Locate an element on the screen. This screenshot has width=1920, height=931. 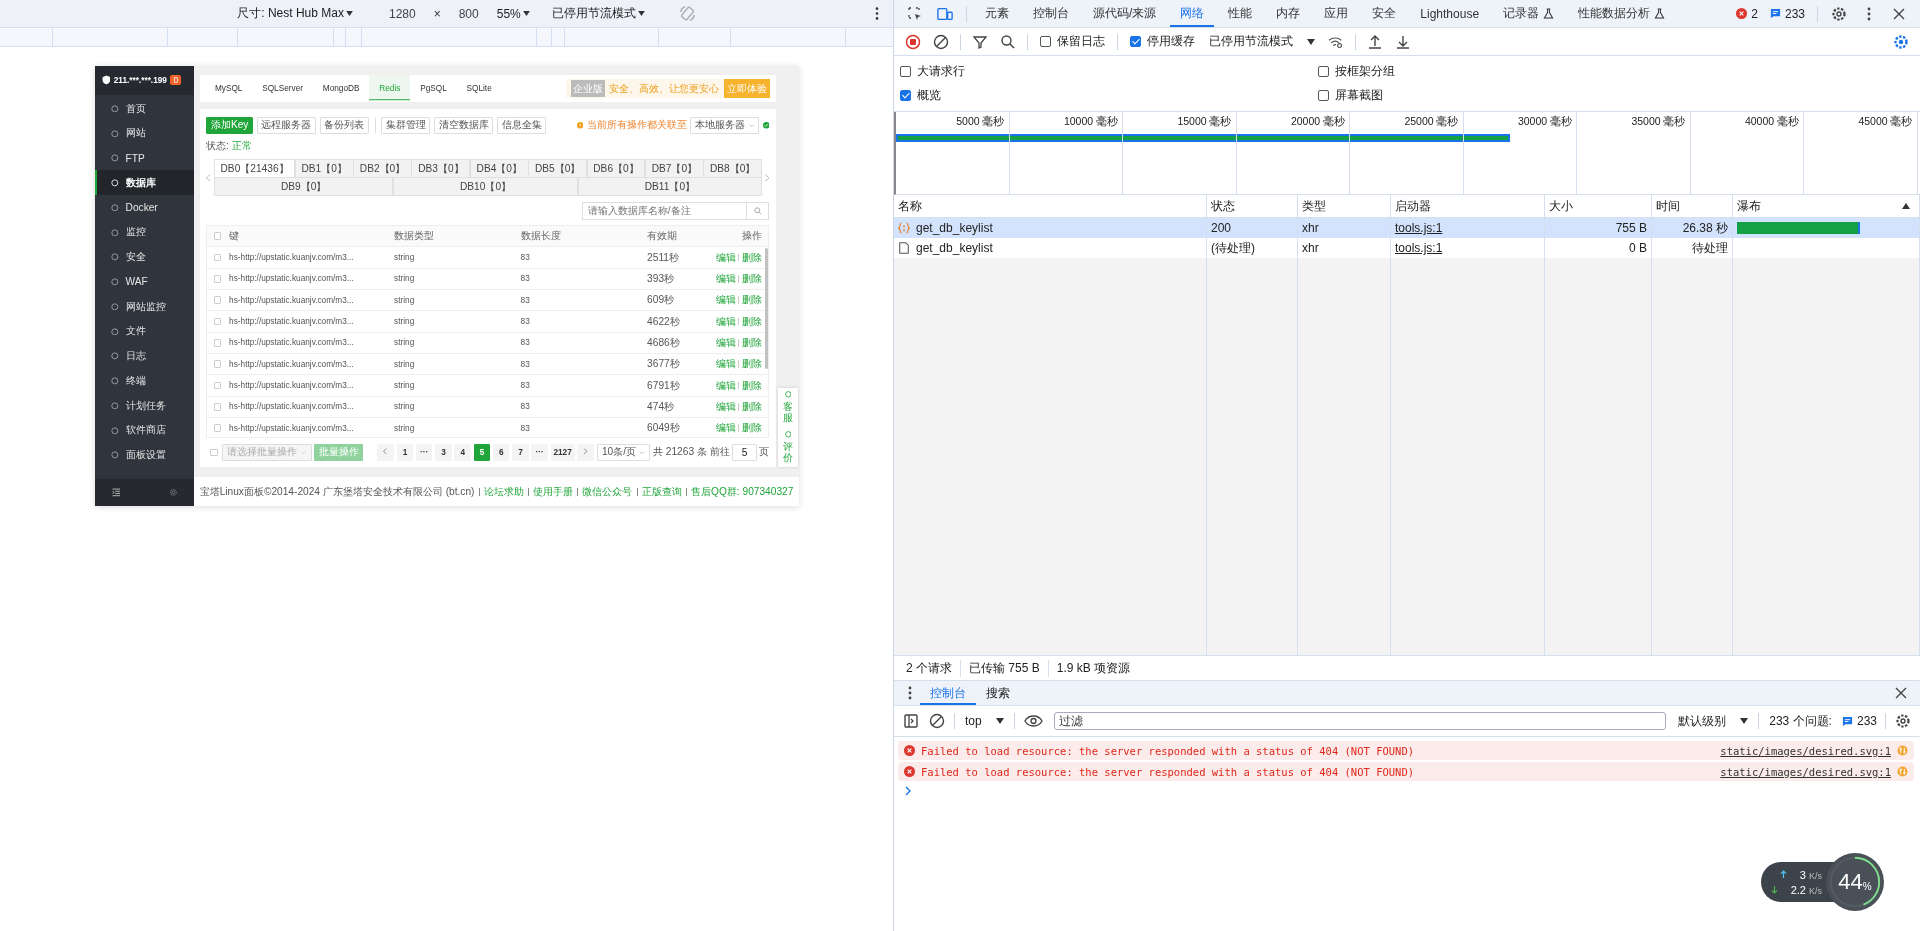
database-tab: DB5【0】 is located at coordinates (558, 168).